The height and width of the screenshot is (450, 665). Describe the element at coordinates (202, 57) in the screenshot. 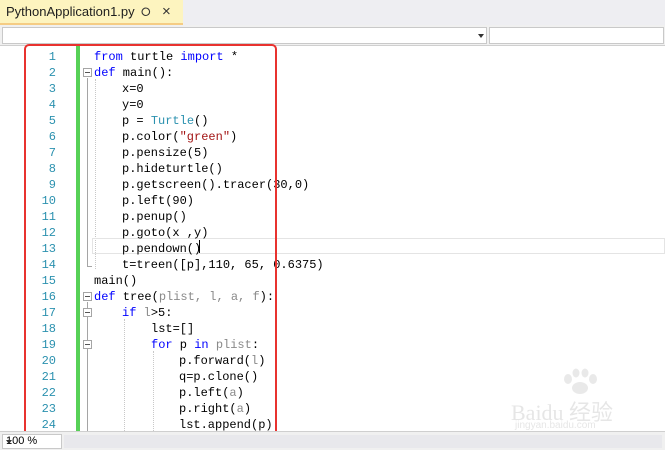

I see `keyword-token: import` at that location.